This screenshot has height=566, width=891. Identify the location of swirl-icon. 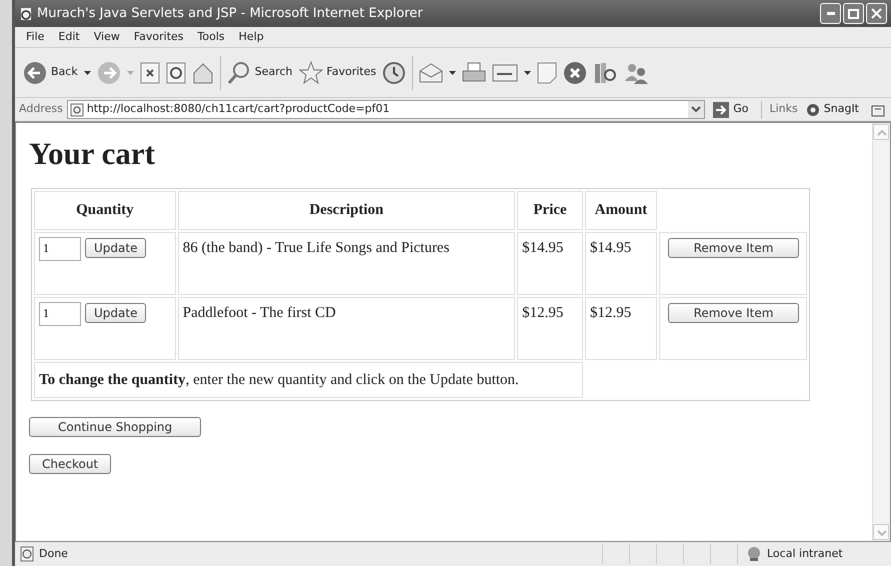
(813, 109).